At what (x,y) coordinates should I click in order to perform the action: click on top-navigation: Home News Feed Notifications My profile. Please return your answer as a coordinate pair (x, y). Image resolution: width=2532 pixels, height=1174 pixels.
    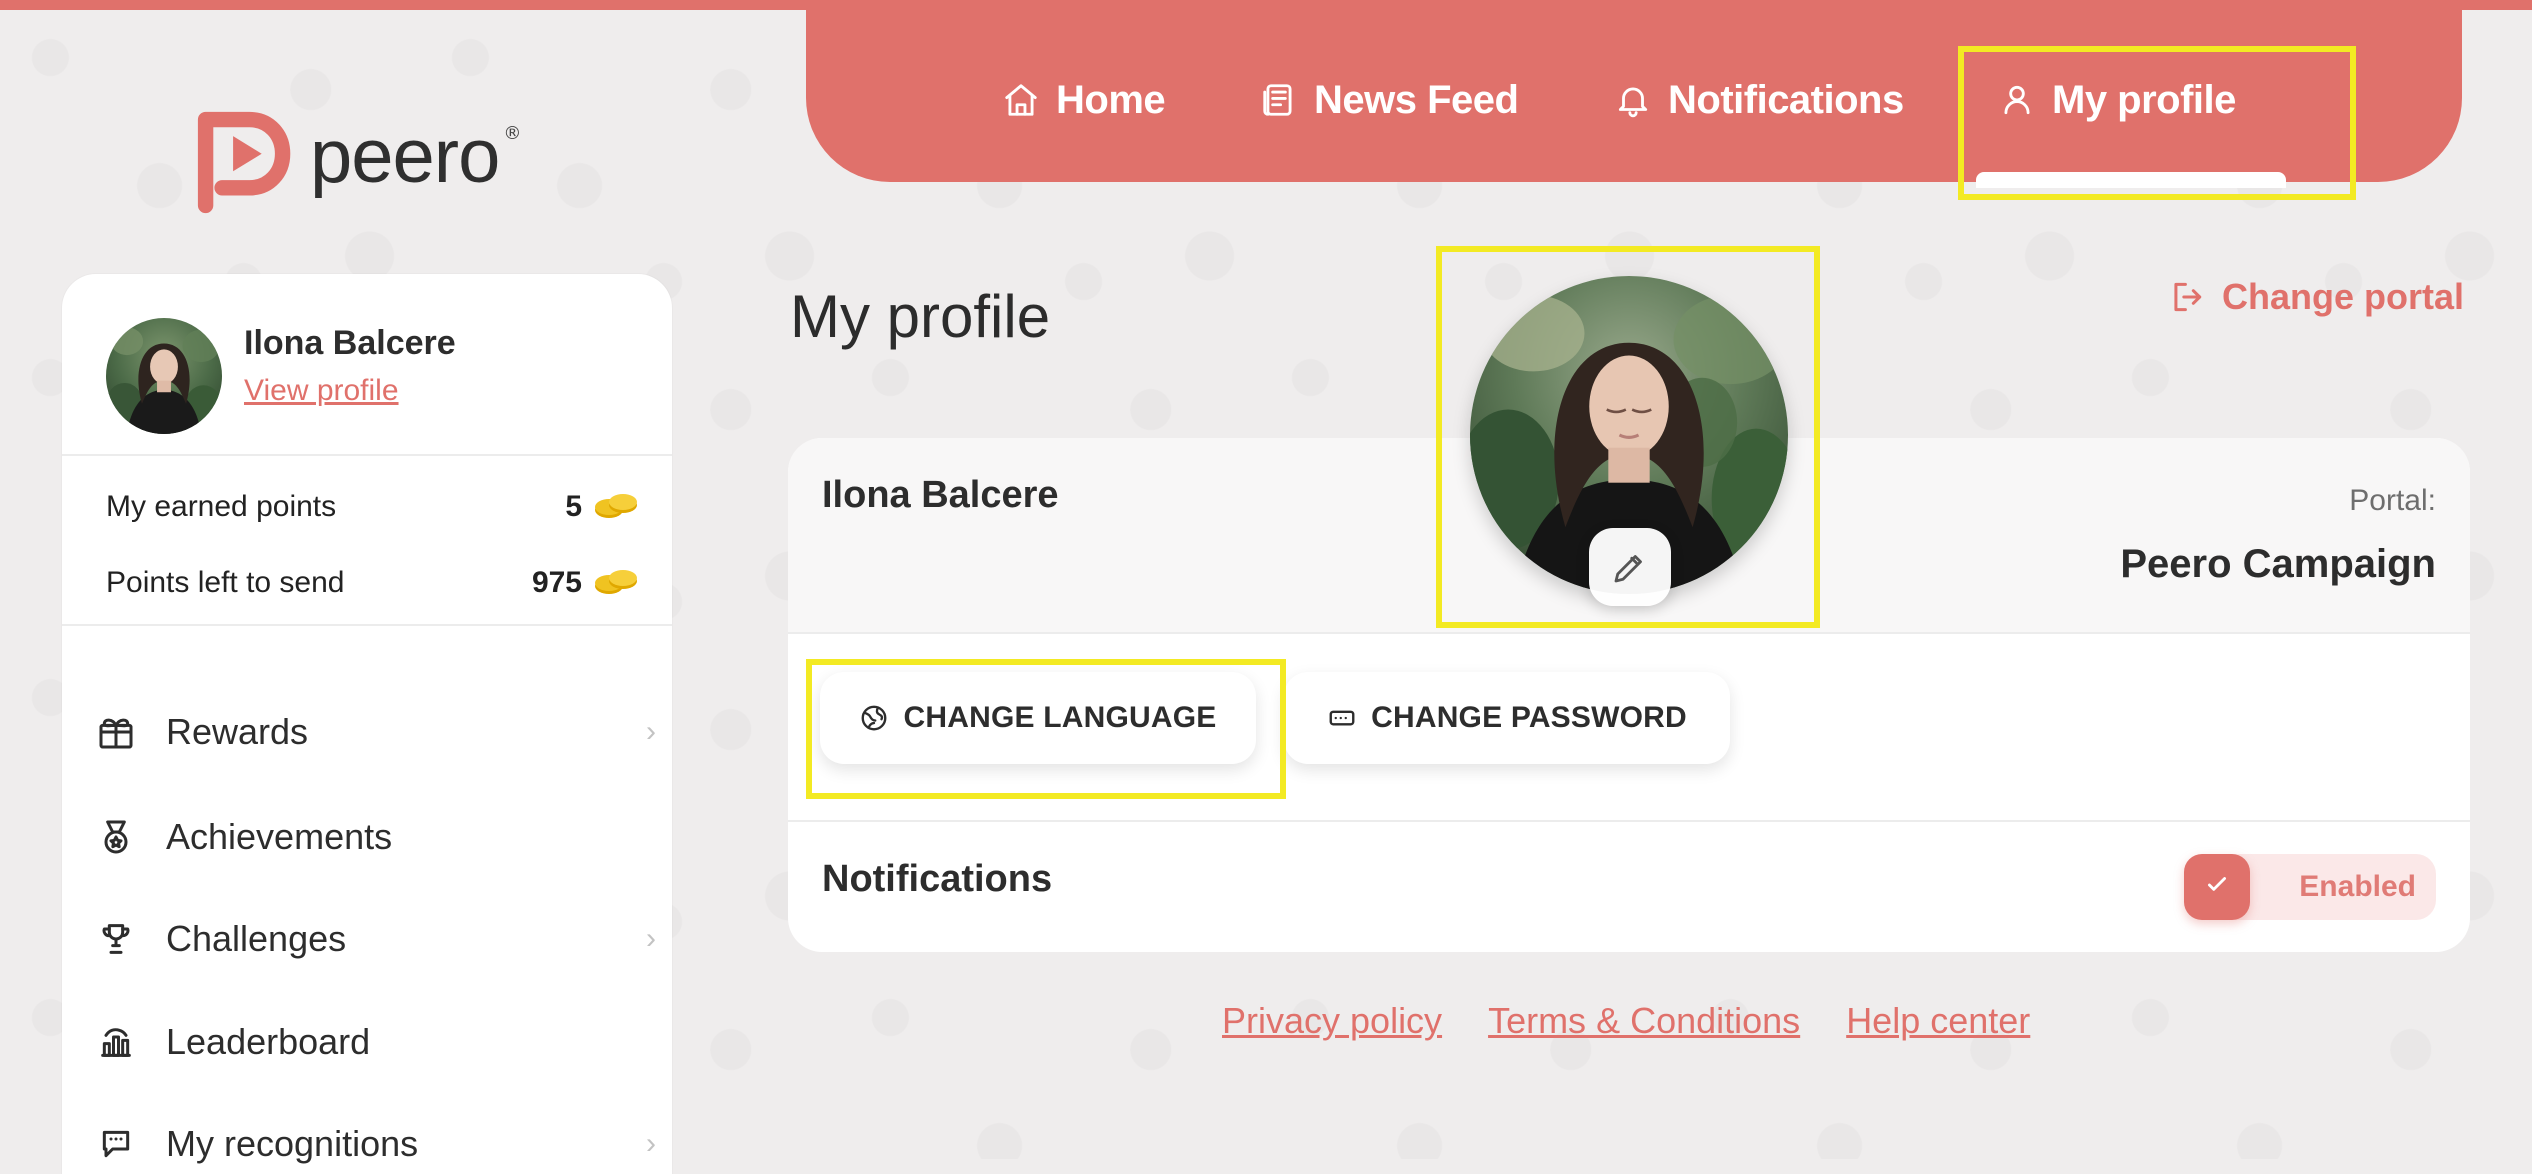
    Looking at the image, I should click on (1634, 99).